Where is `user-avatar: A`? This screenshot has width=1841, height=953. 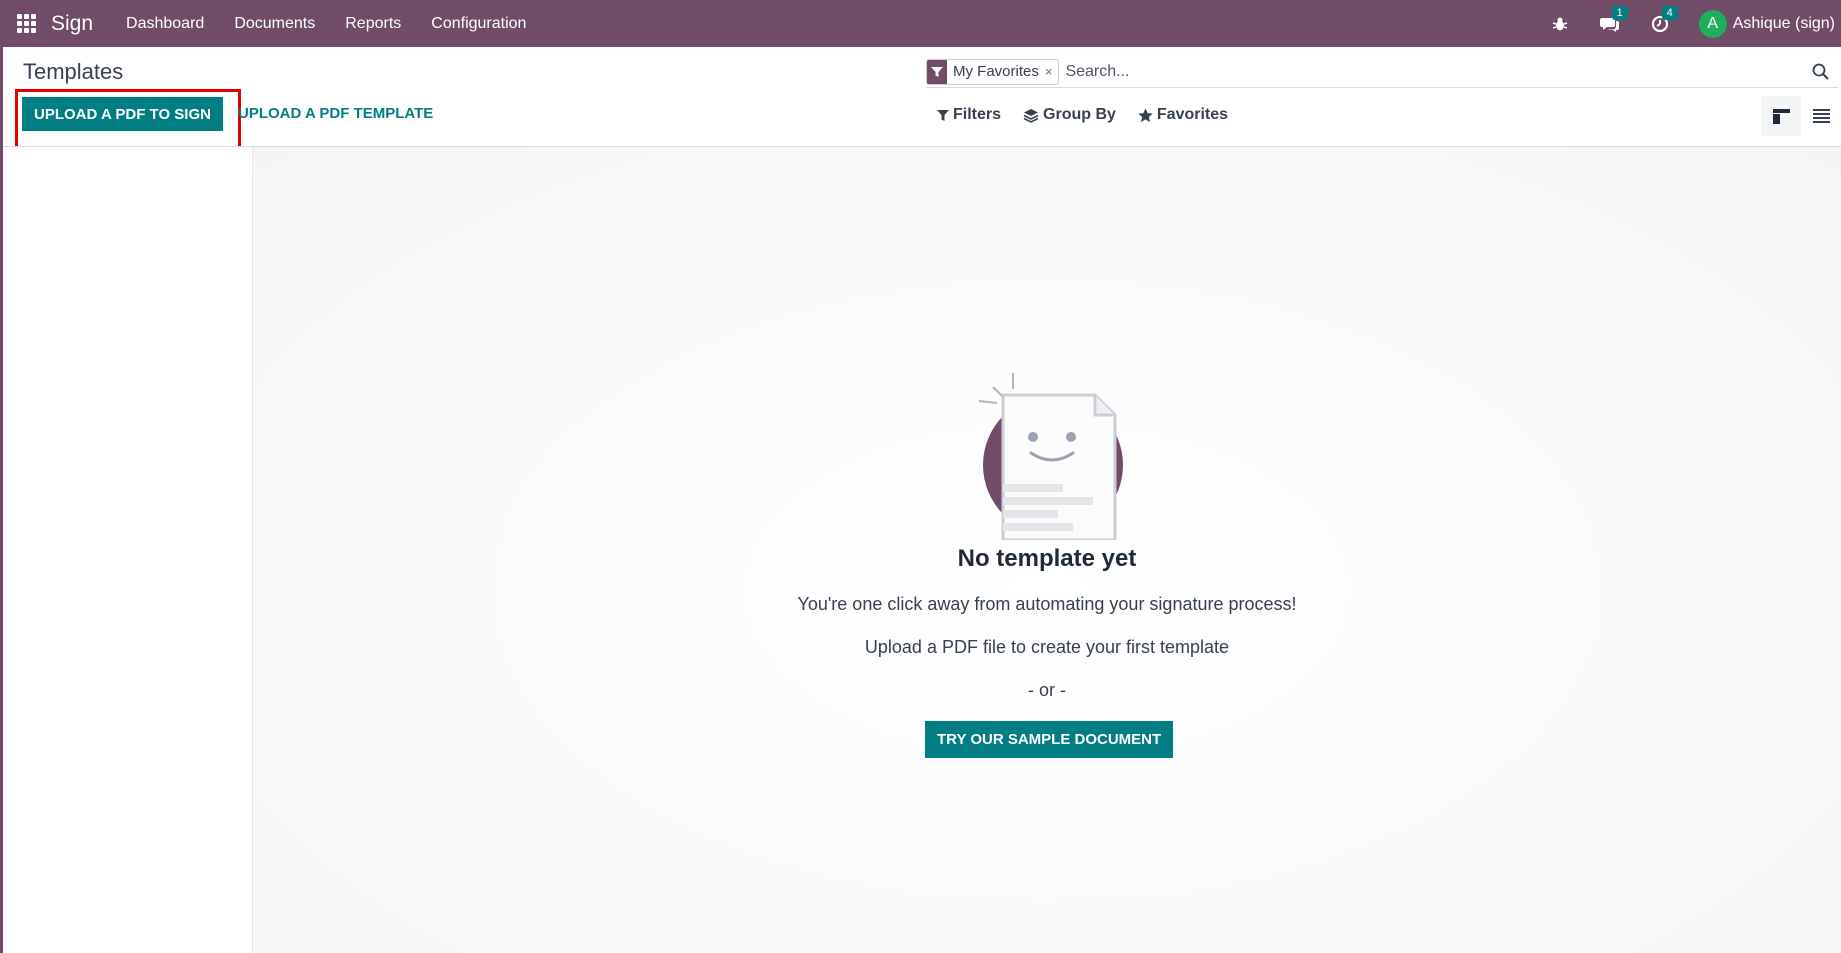
user-avatar: A is located at coordinates (1712, 23).